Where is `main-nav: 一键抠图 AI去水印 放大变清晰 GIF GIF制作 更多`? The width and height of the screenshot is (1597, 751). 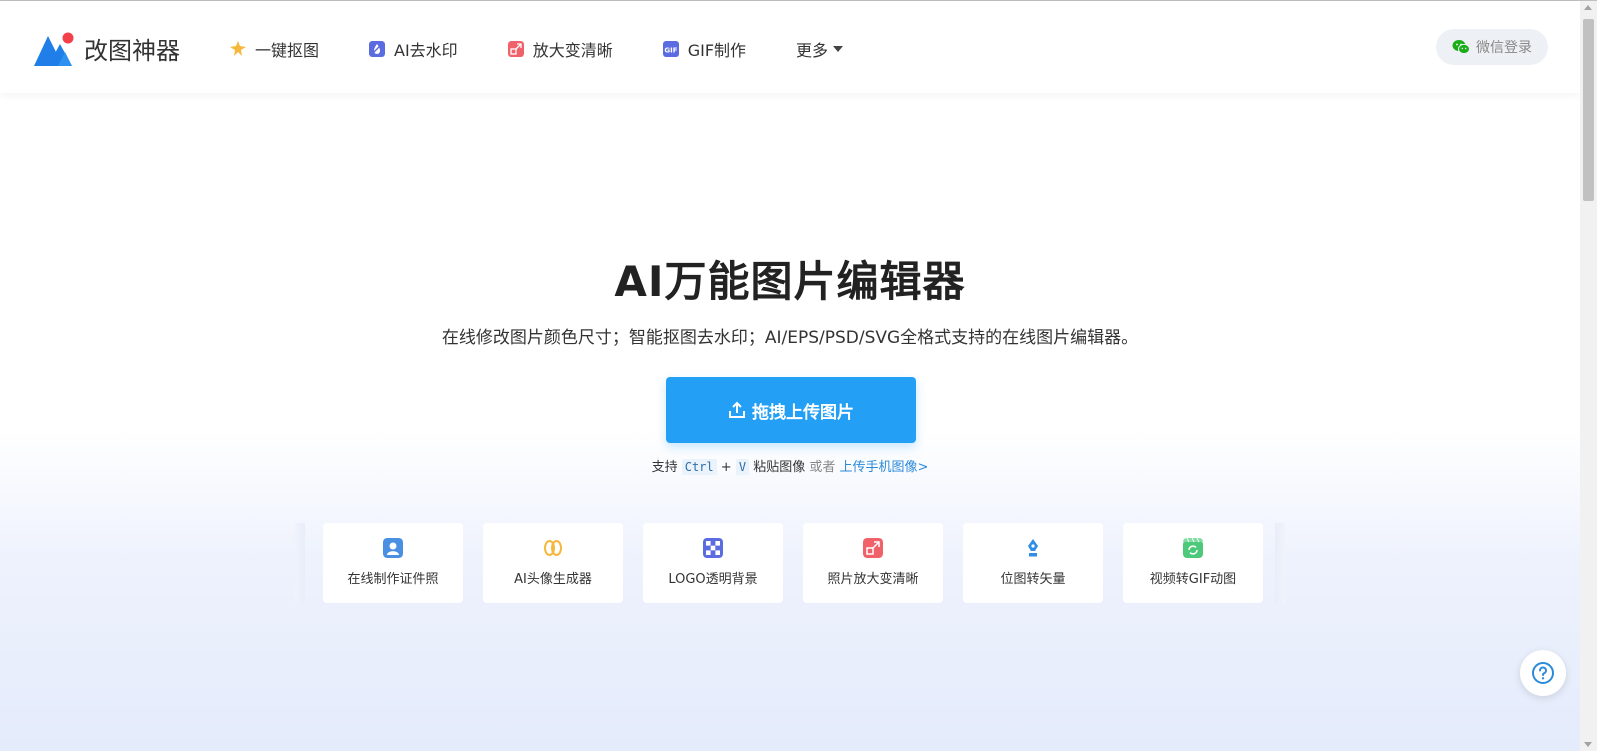 main-nav: 一键抠图 AI去水印 放大变清晰 GIF GIF制作 更多 is located at coordinates (537, 49).